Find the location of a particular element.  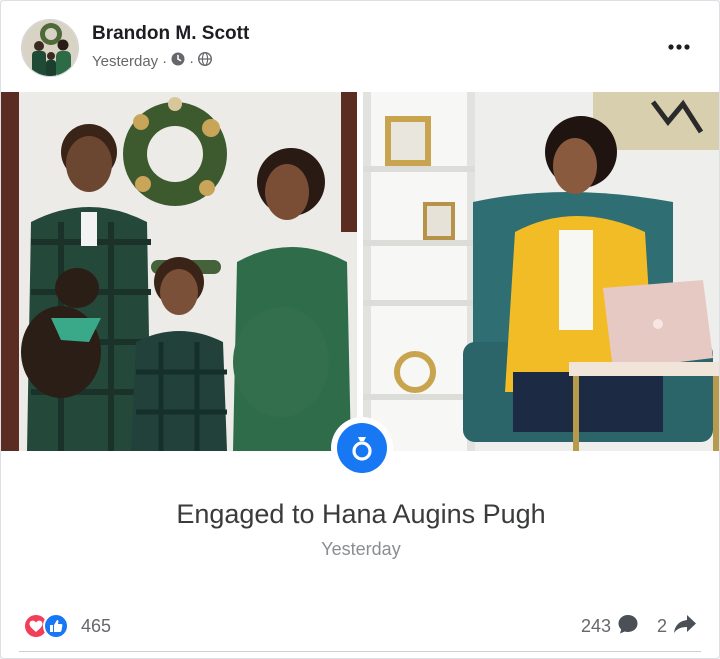

ring-badge is located at coordinates (362, 448).